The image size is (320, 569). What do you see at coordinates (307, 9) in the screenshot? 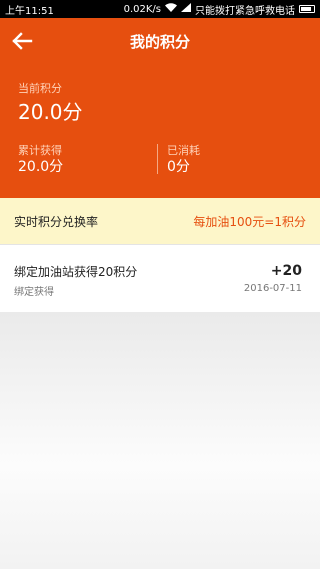
I see `battery-icon` at bounding box center [307, 9].